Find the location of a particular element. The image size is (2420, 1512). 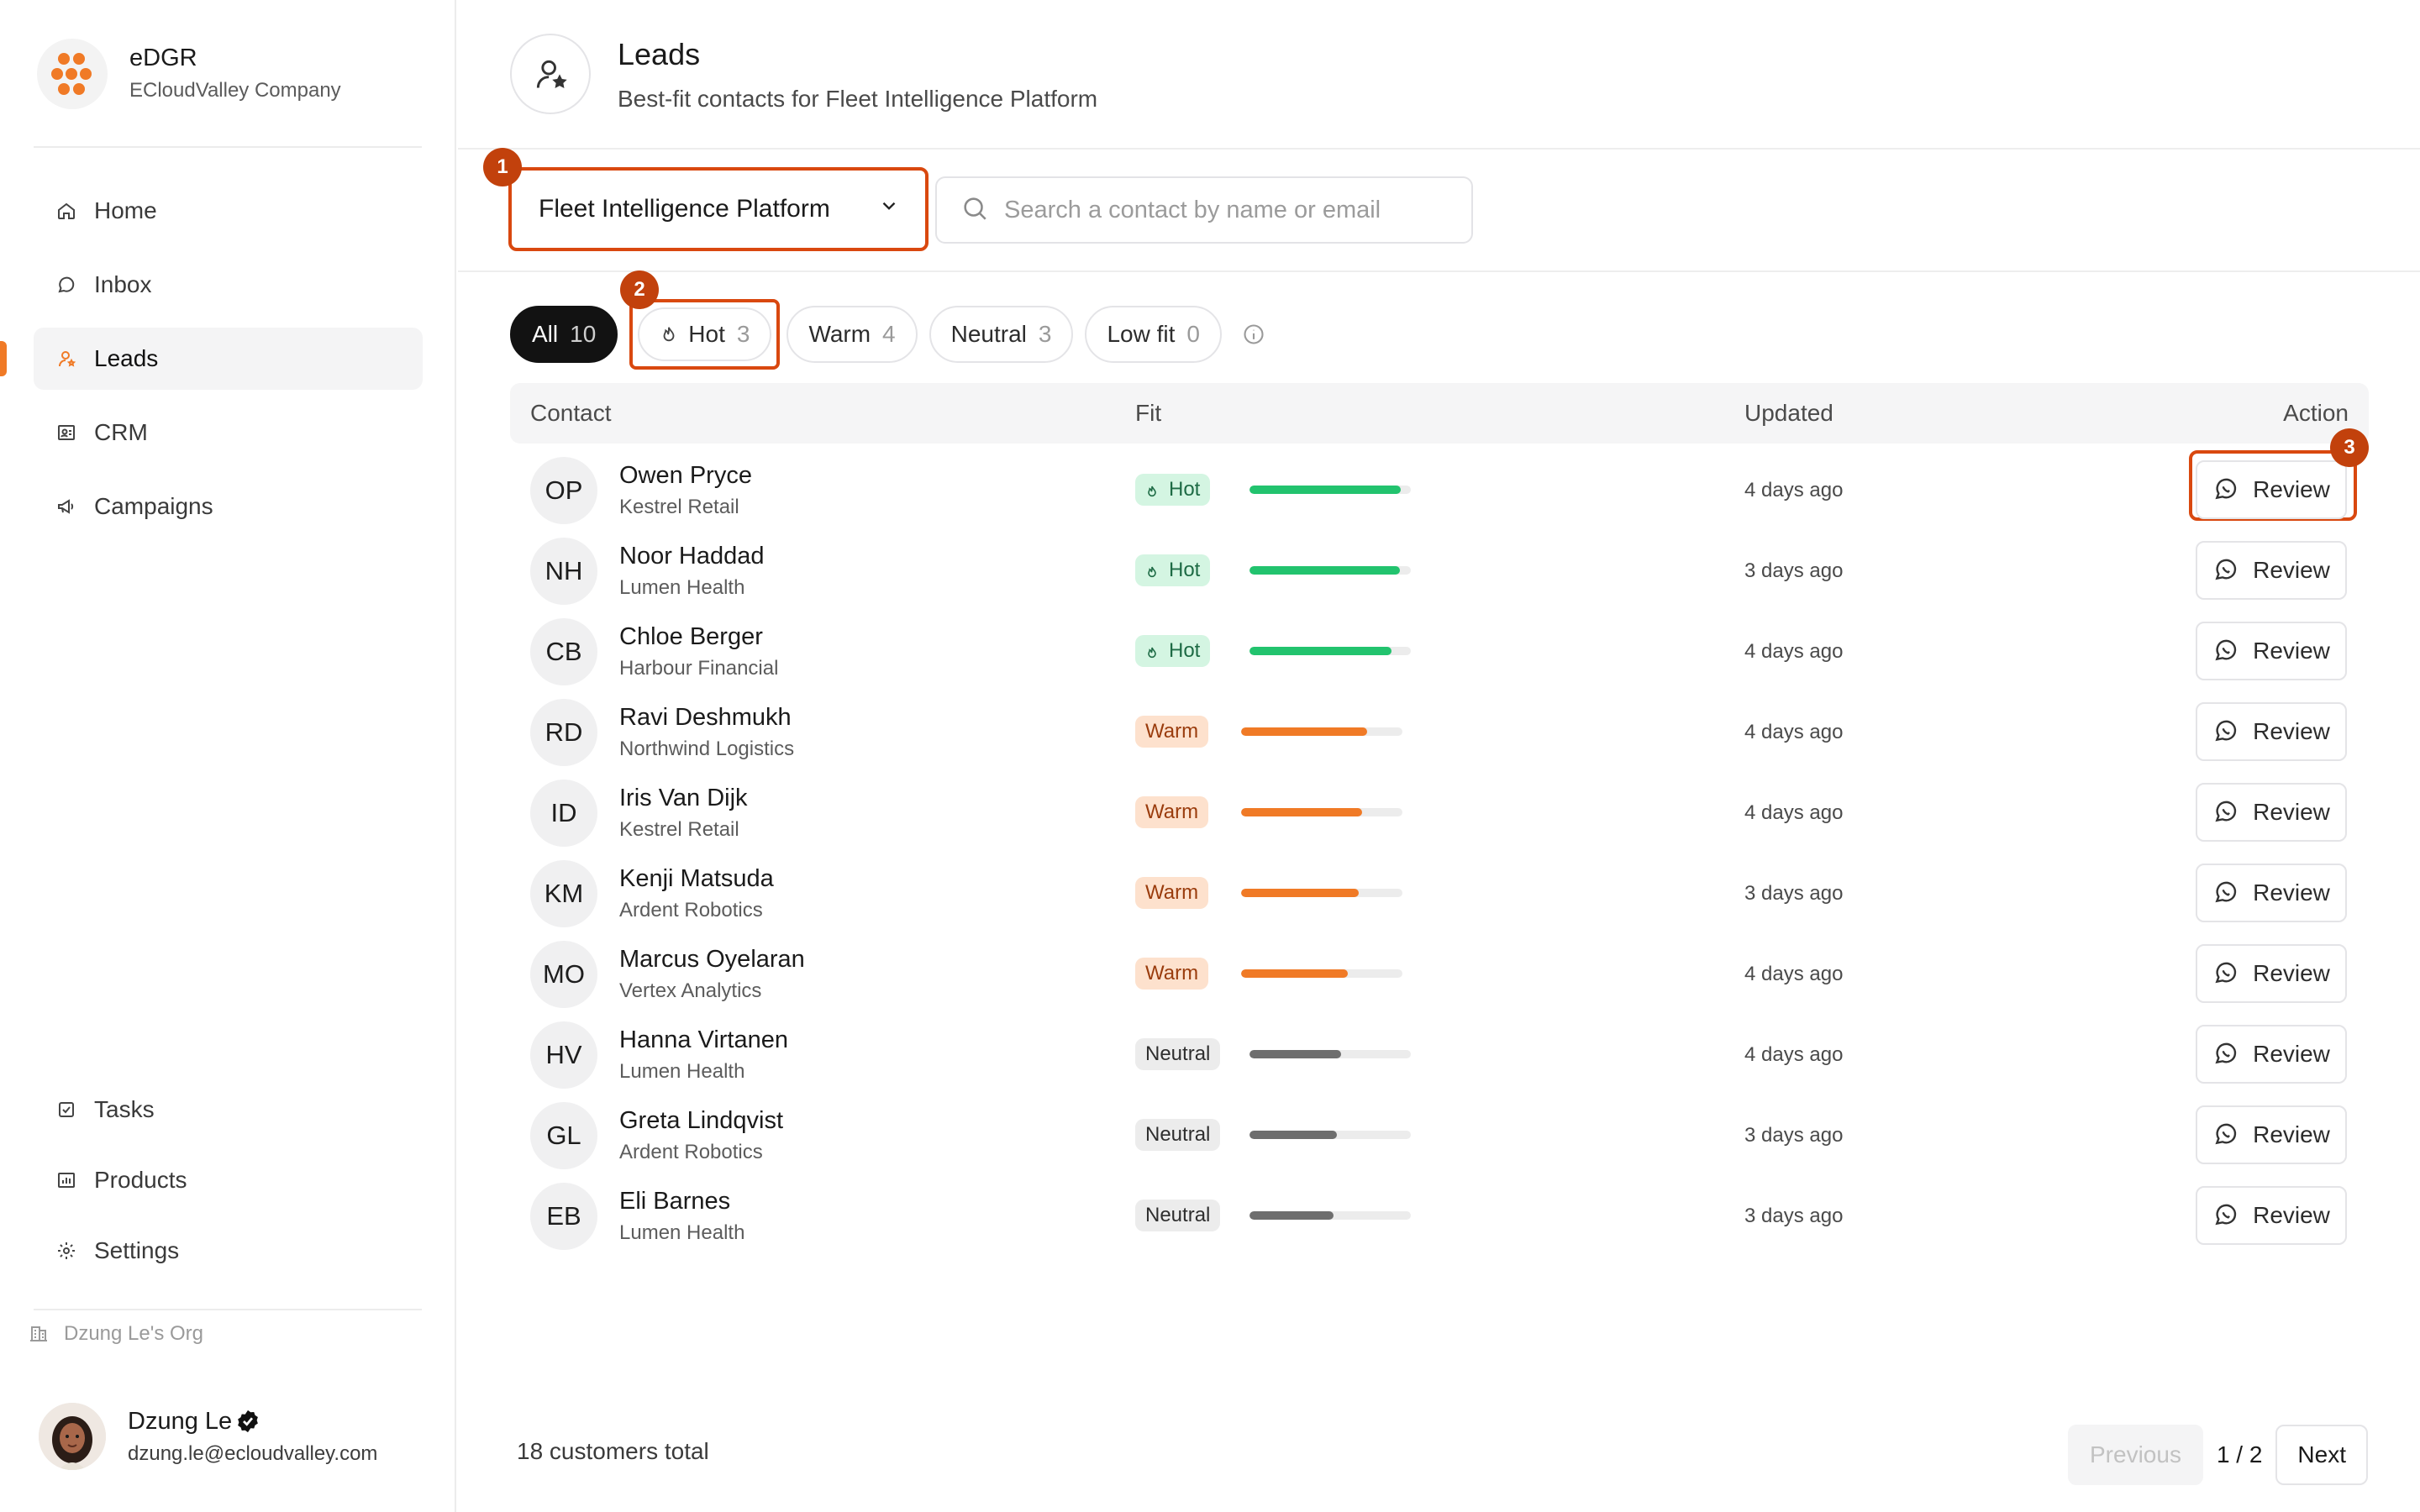

sidebar-item-home: Home is located at coordinates (228, 211).